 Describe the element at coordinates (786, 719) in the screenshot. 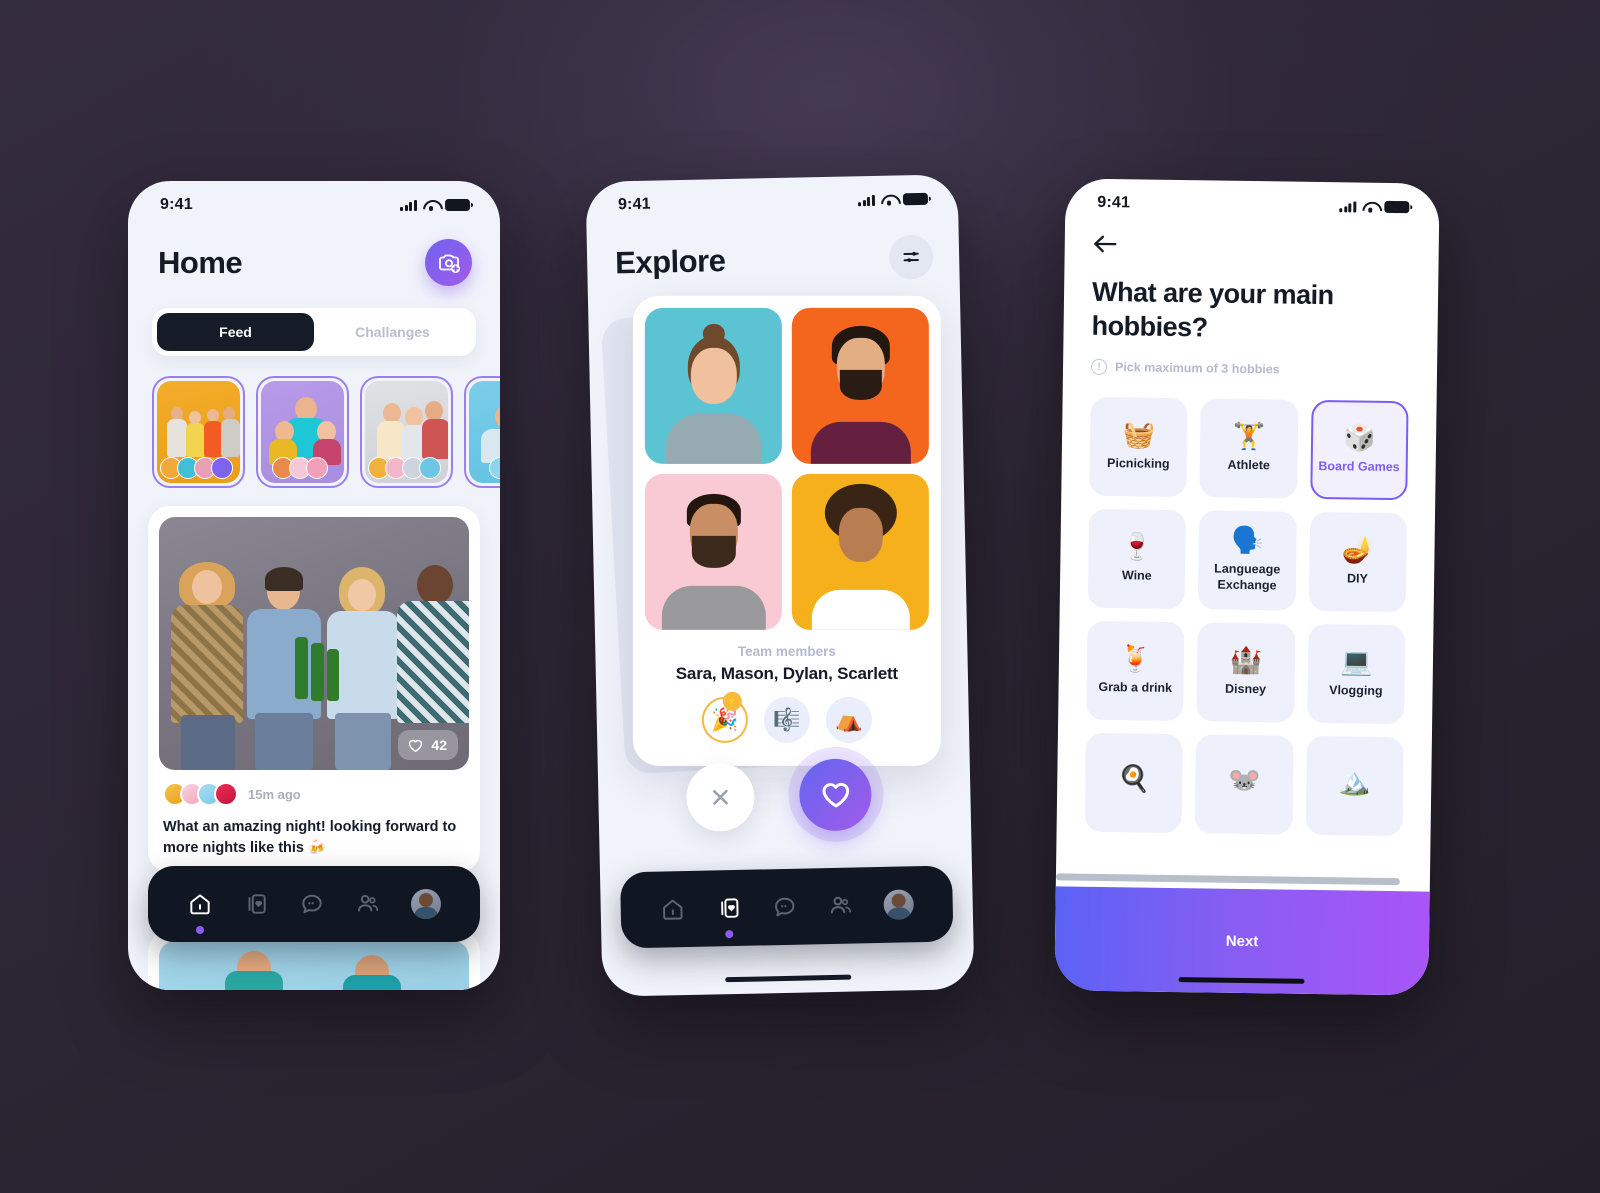

I see `badge-music: 🎼` at that location.